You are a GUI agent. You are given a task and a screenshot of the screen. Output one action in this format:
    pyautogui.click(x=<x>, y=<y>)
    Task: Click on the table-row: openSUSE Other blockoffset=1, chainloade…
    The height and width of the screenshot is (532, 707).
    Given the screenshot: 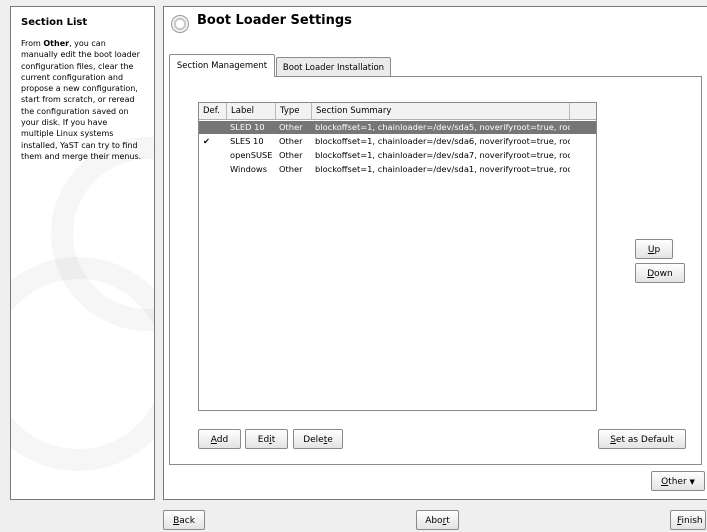 What is the action you would take?
    pyautogui.click(x=397, y=155)
    